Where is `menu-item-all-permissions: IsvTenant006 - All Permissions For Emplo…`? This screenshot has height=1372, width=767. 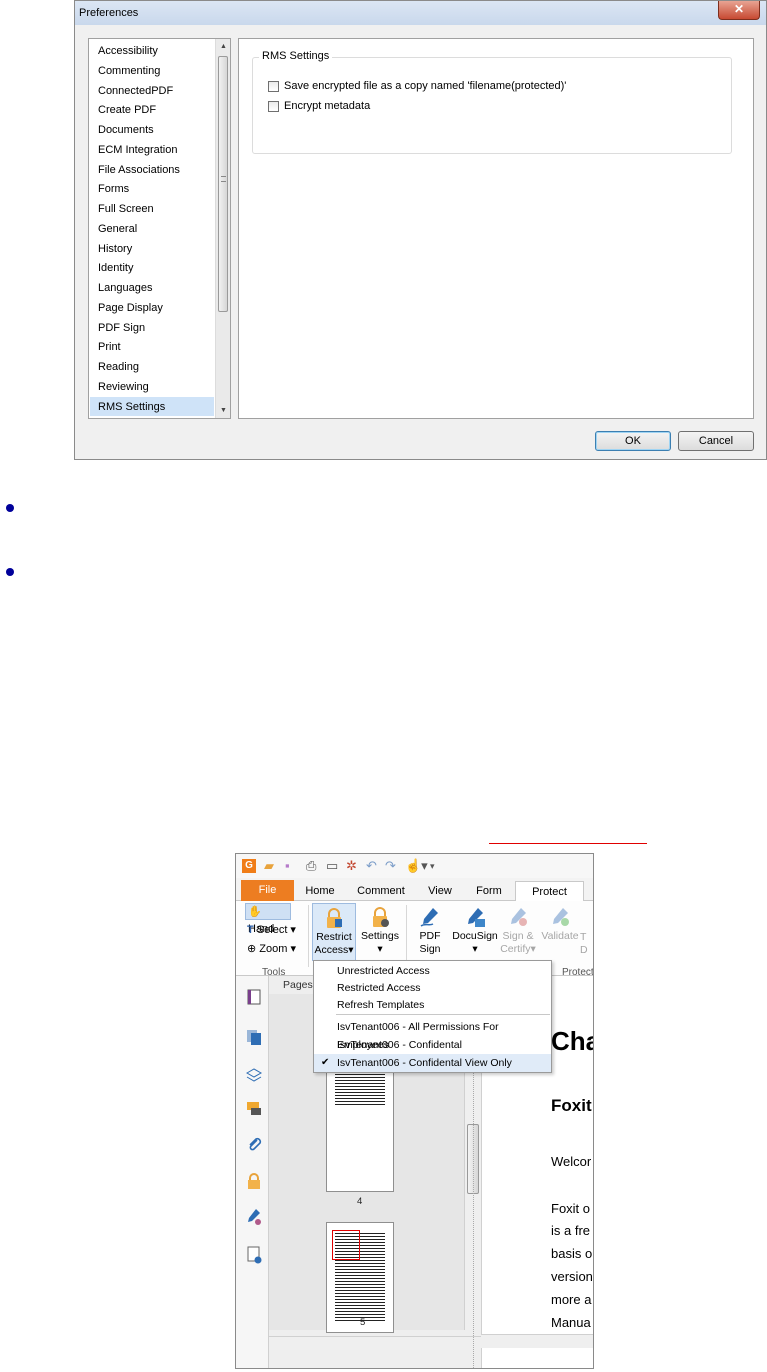 menu-item-all-permissions: IsvTenant006 - All Permissions For Emplo… is located at coordinates (432, 1034).